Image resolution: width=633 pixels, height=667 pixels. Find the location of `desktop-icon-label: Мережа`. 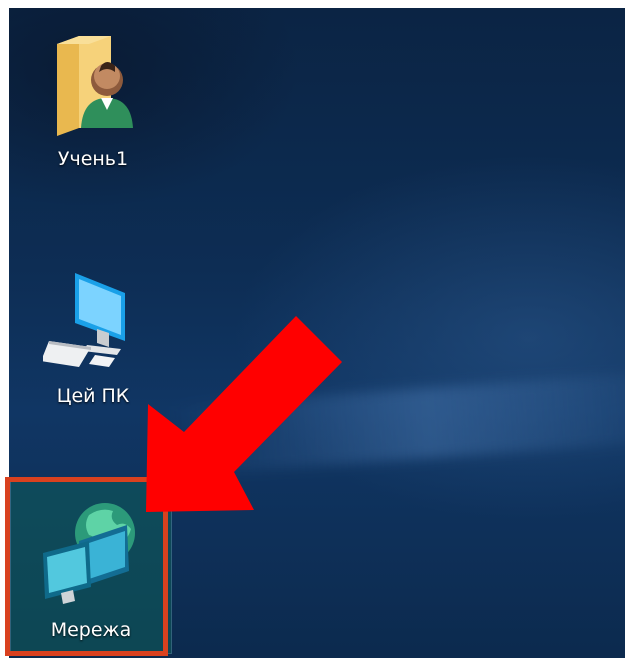

desktop-icon-label: Мережа is located at coordinates (91, 630).